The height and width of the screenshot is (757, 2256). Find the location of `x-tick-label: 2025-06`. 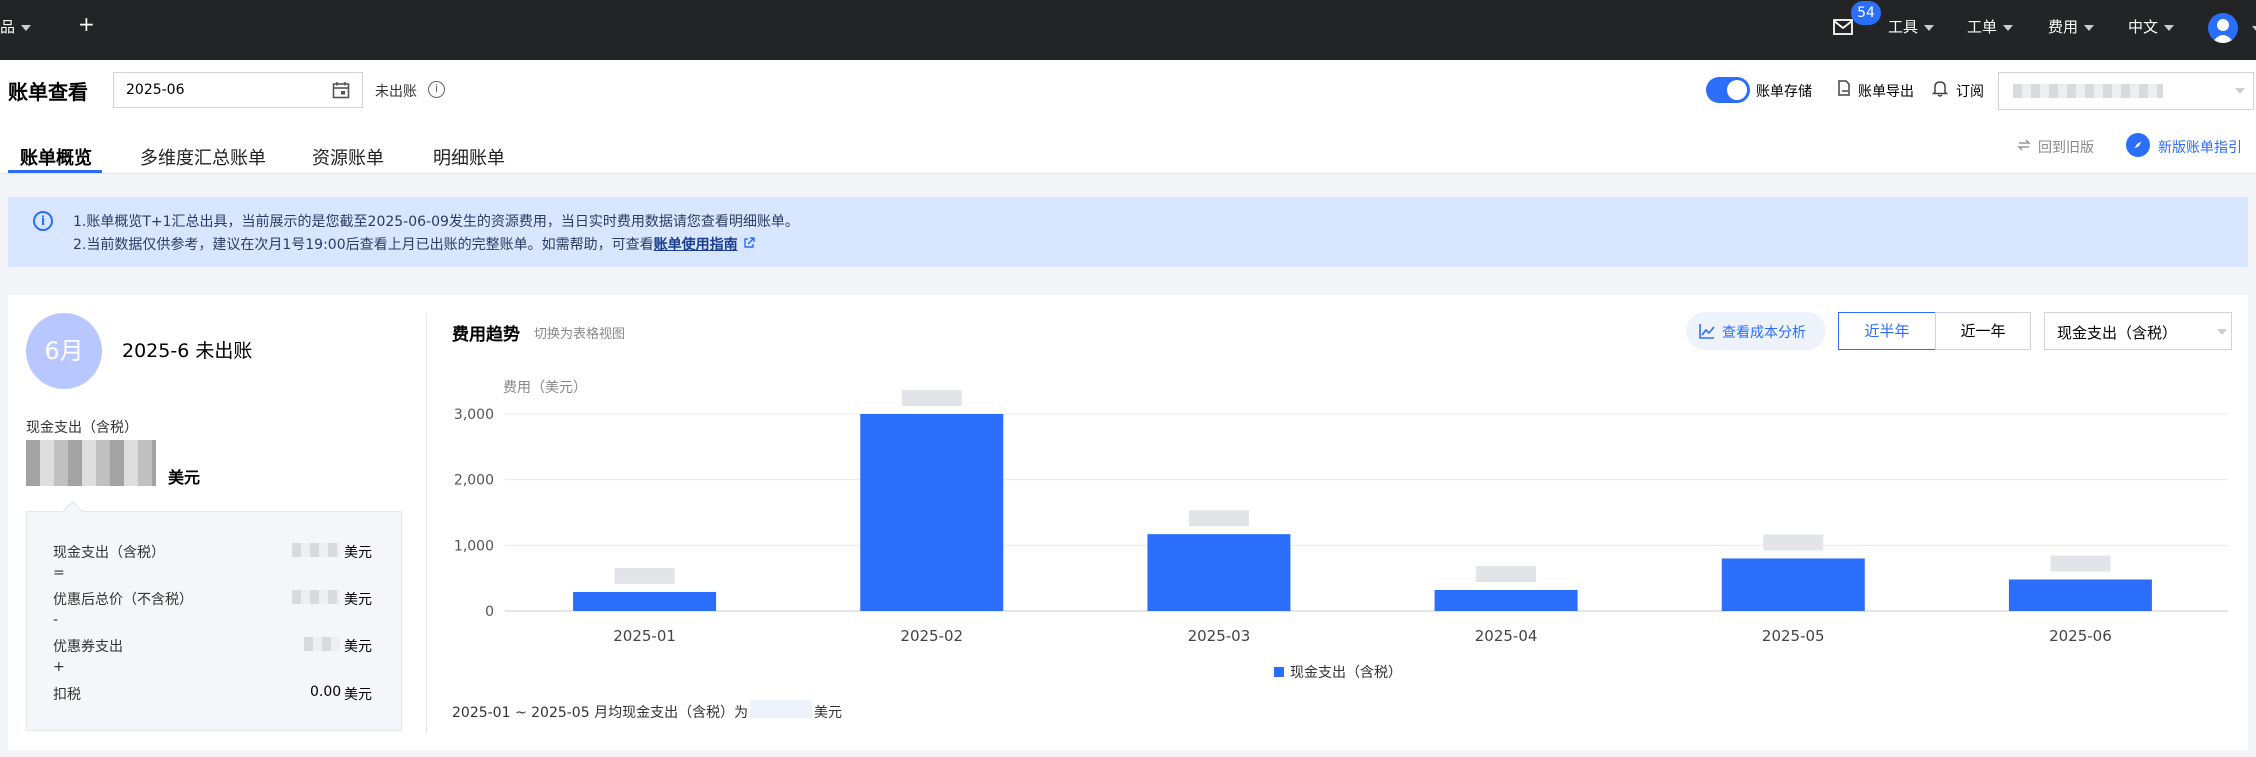

x-tick-label: 2025-06 is located at coordinates (2080, 636).